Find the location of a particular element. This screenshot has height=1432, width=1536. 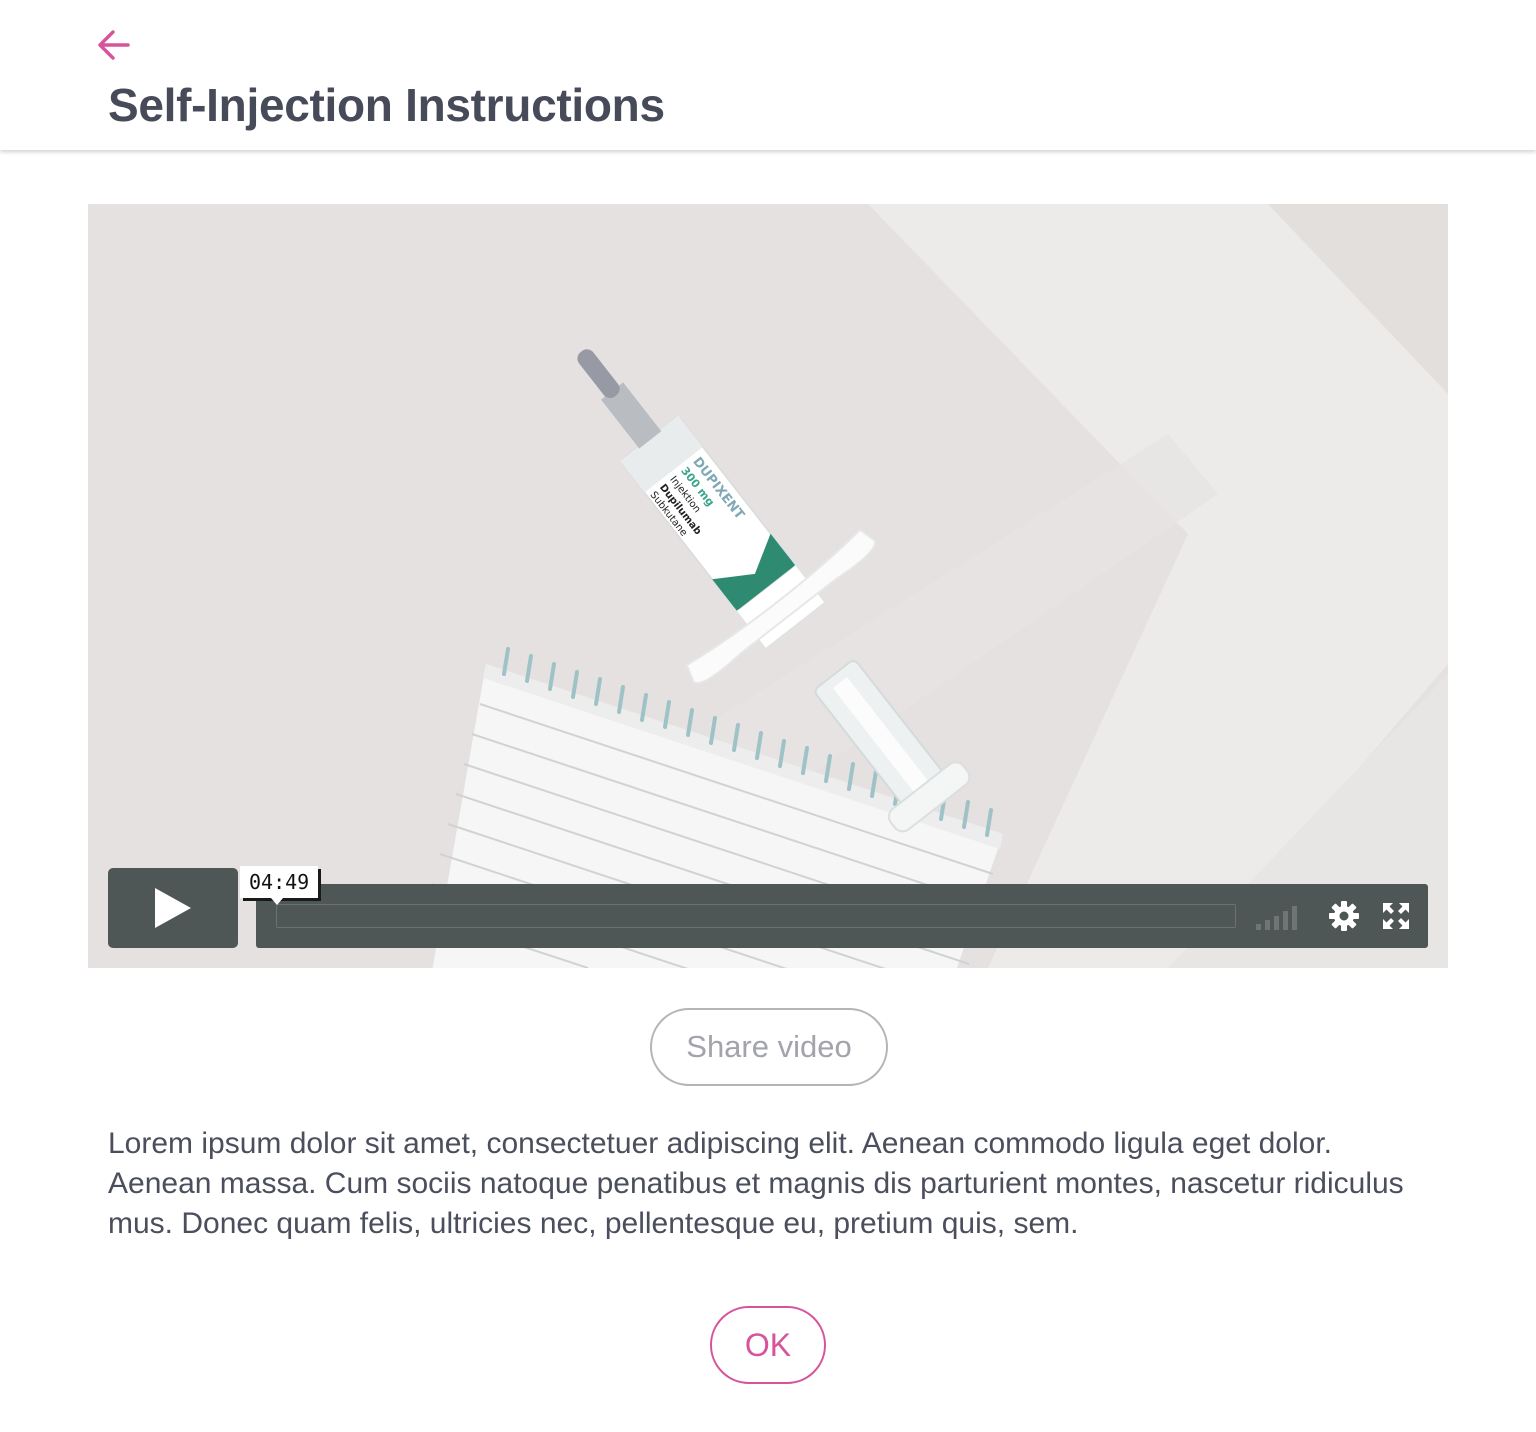

play-icon is located at coordinates (173, 908).